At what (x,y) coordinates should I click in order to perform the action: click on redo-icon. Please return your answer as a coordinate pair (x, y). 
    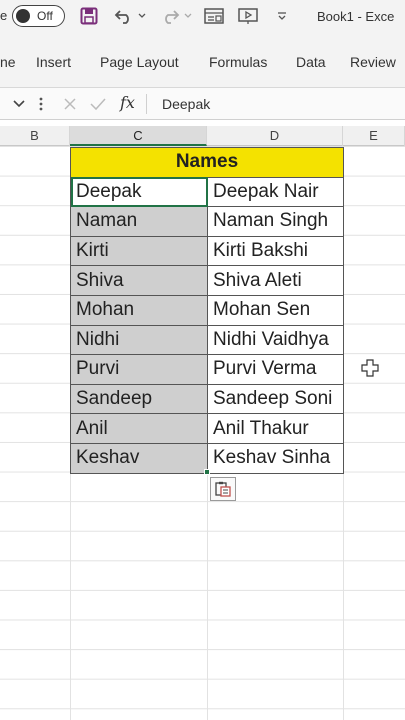
    Looking at the image, I should click on (170, 16).